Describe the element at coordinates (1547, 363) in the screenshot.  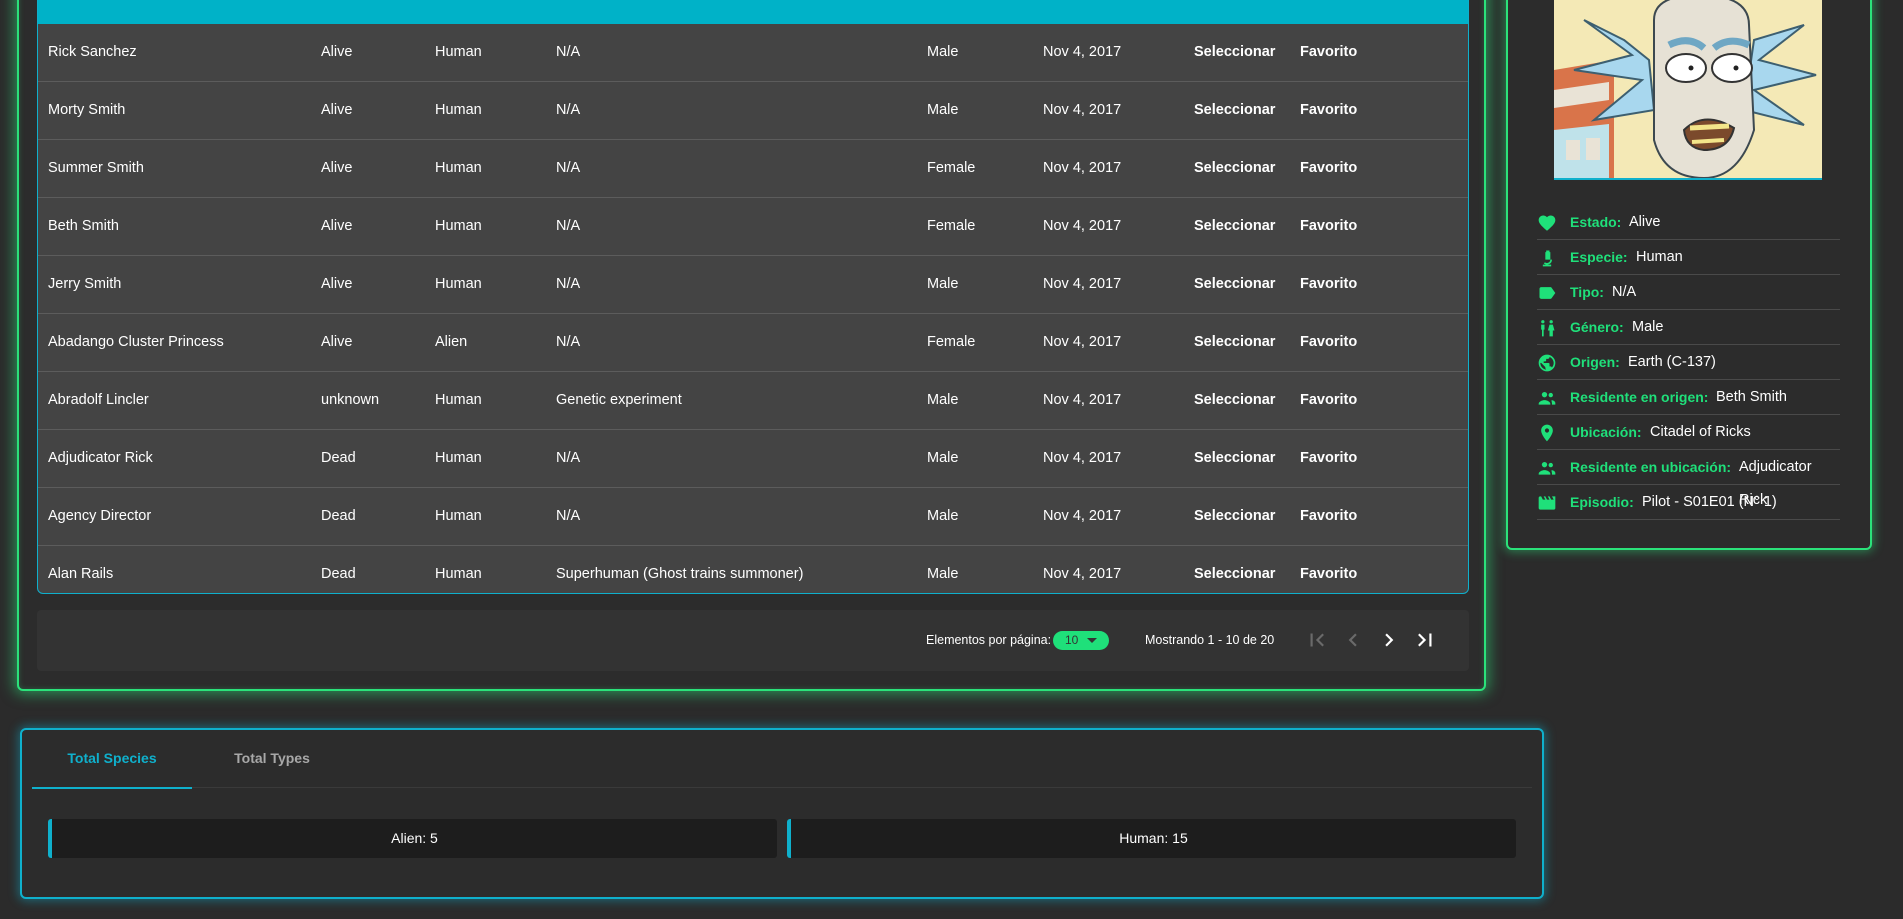
I see `globe-icon` at that location.